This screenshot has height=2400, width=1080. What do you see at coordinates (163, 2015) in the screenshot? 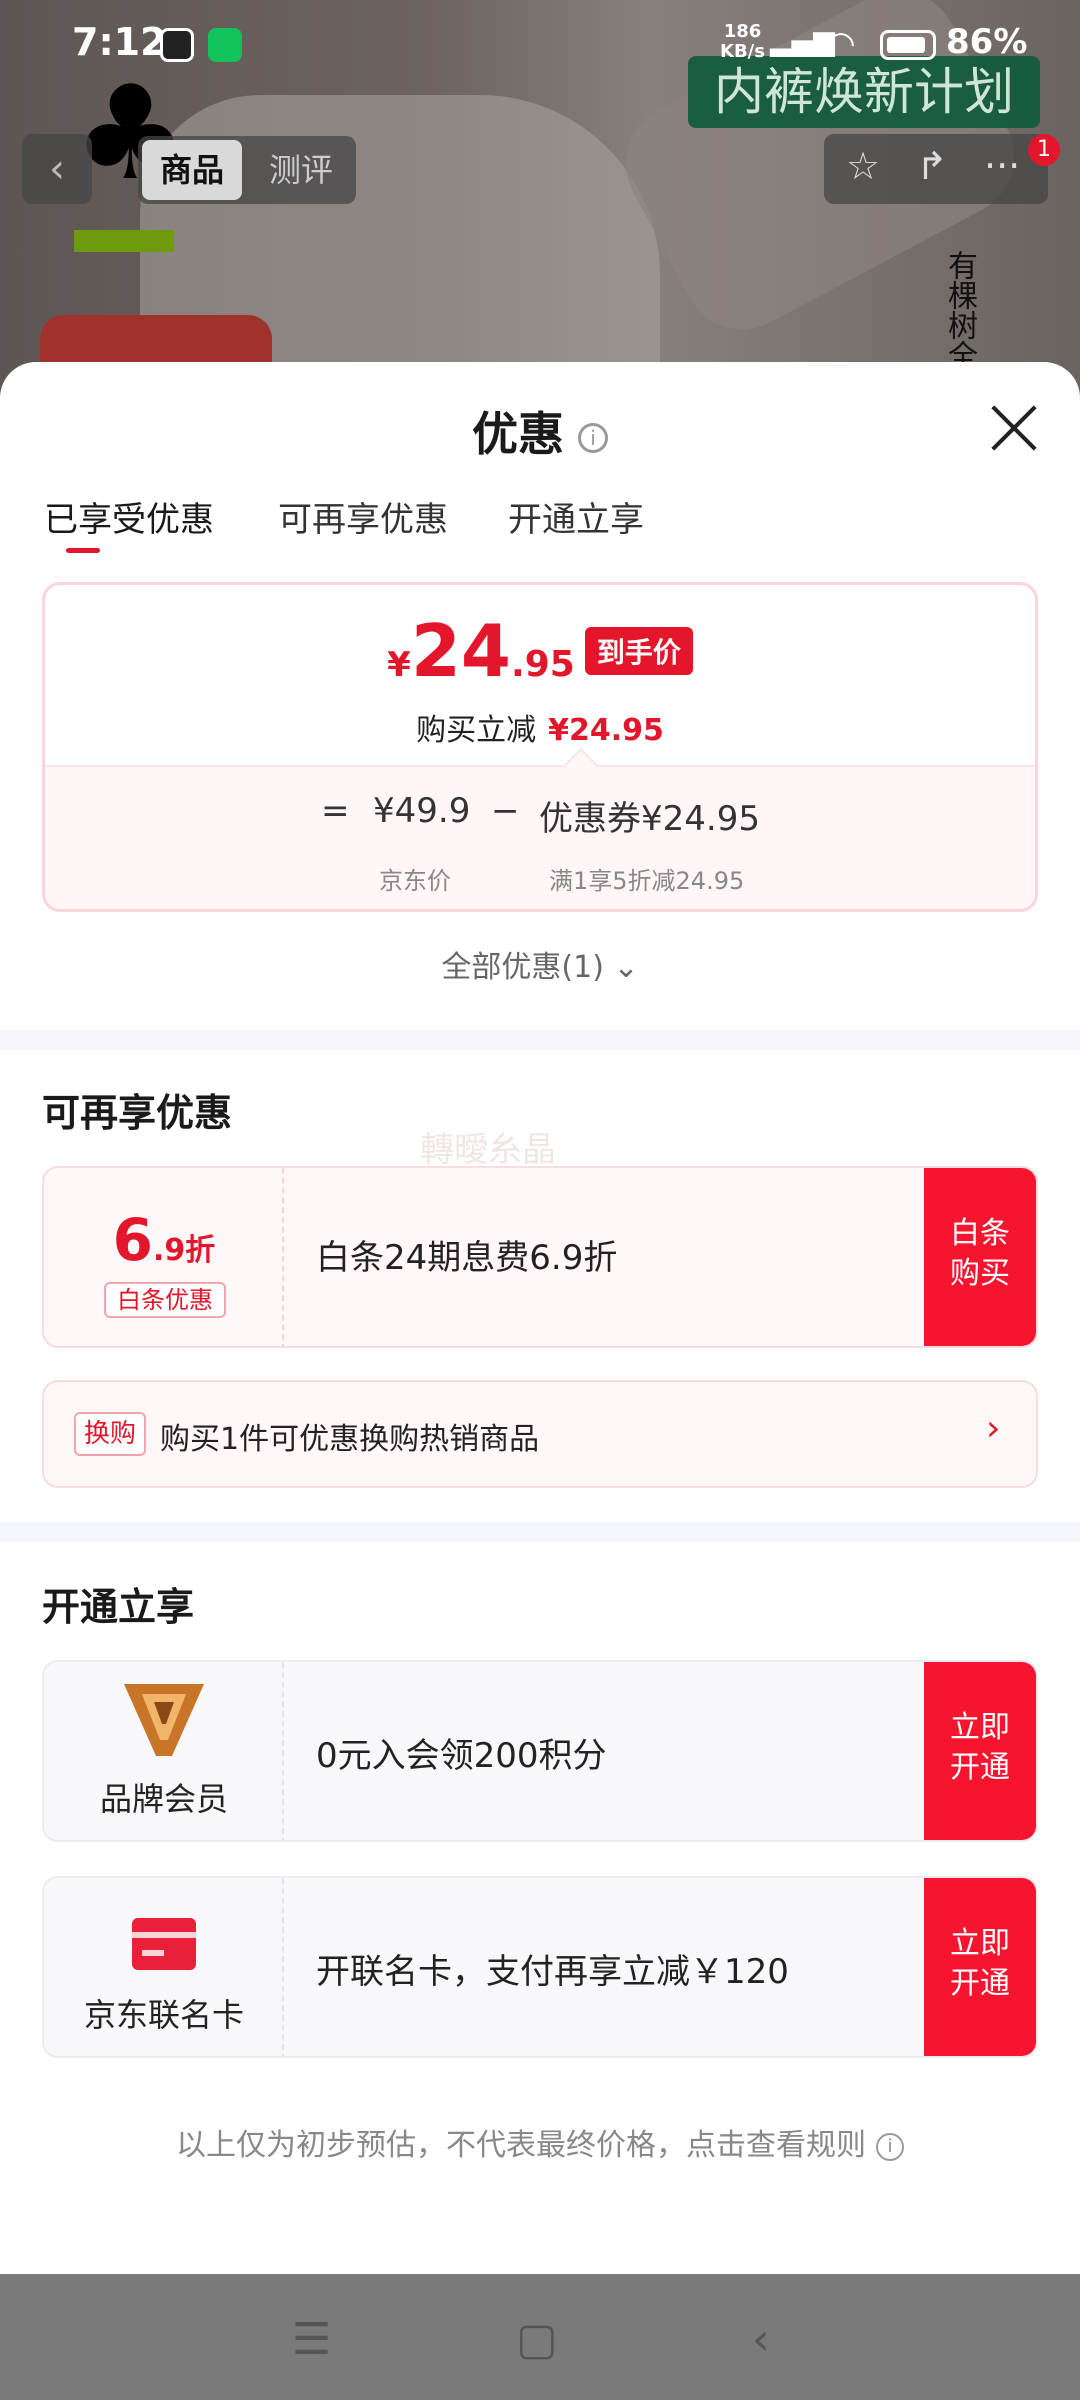
I see `jd-card-label: 京东联名卡` at bounding box center [163, 2015].